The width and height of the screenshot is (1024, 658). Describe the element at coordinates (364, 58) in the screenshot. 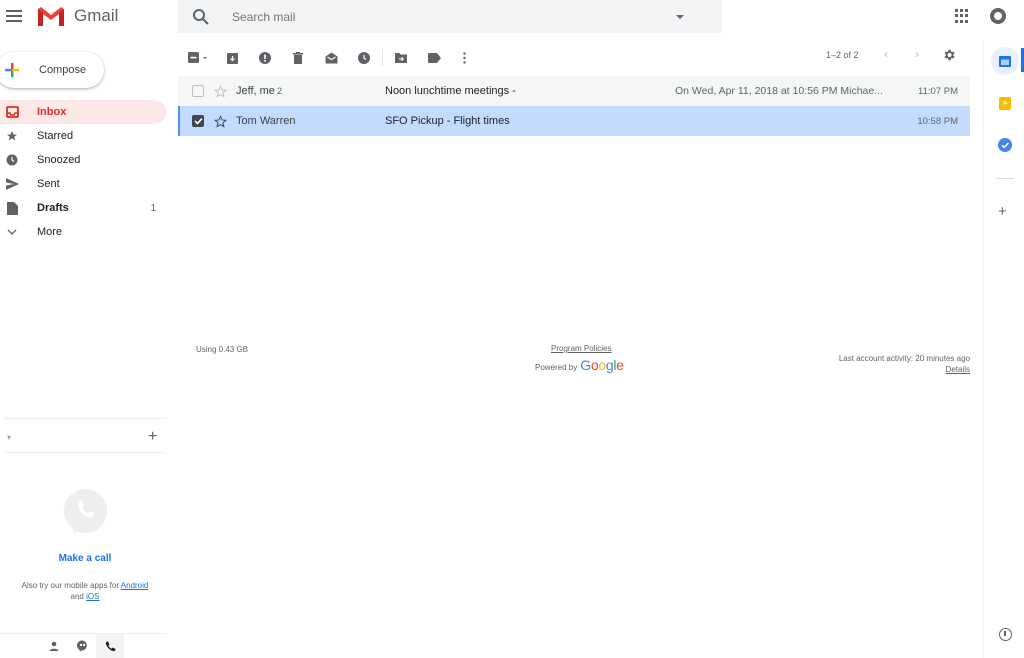

I see `snooze-button` at that location.